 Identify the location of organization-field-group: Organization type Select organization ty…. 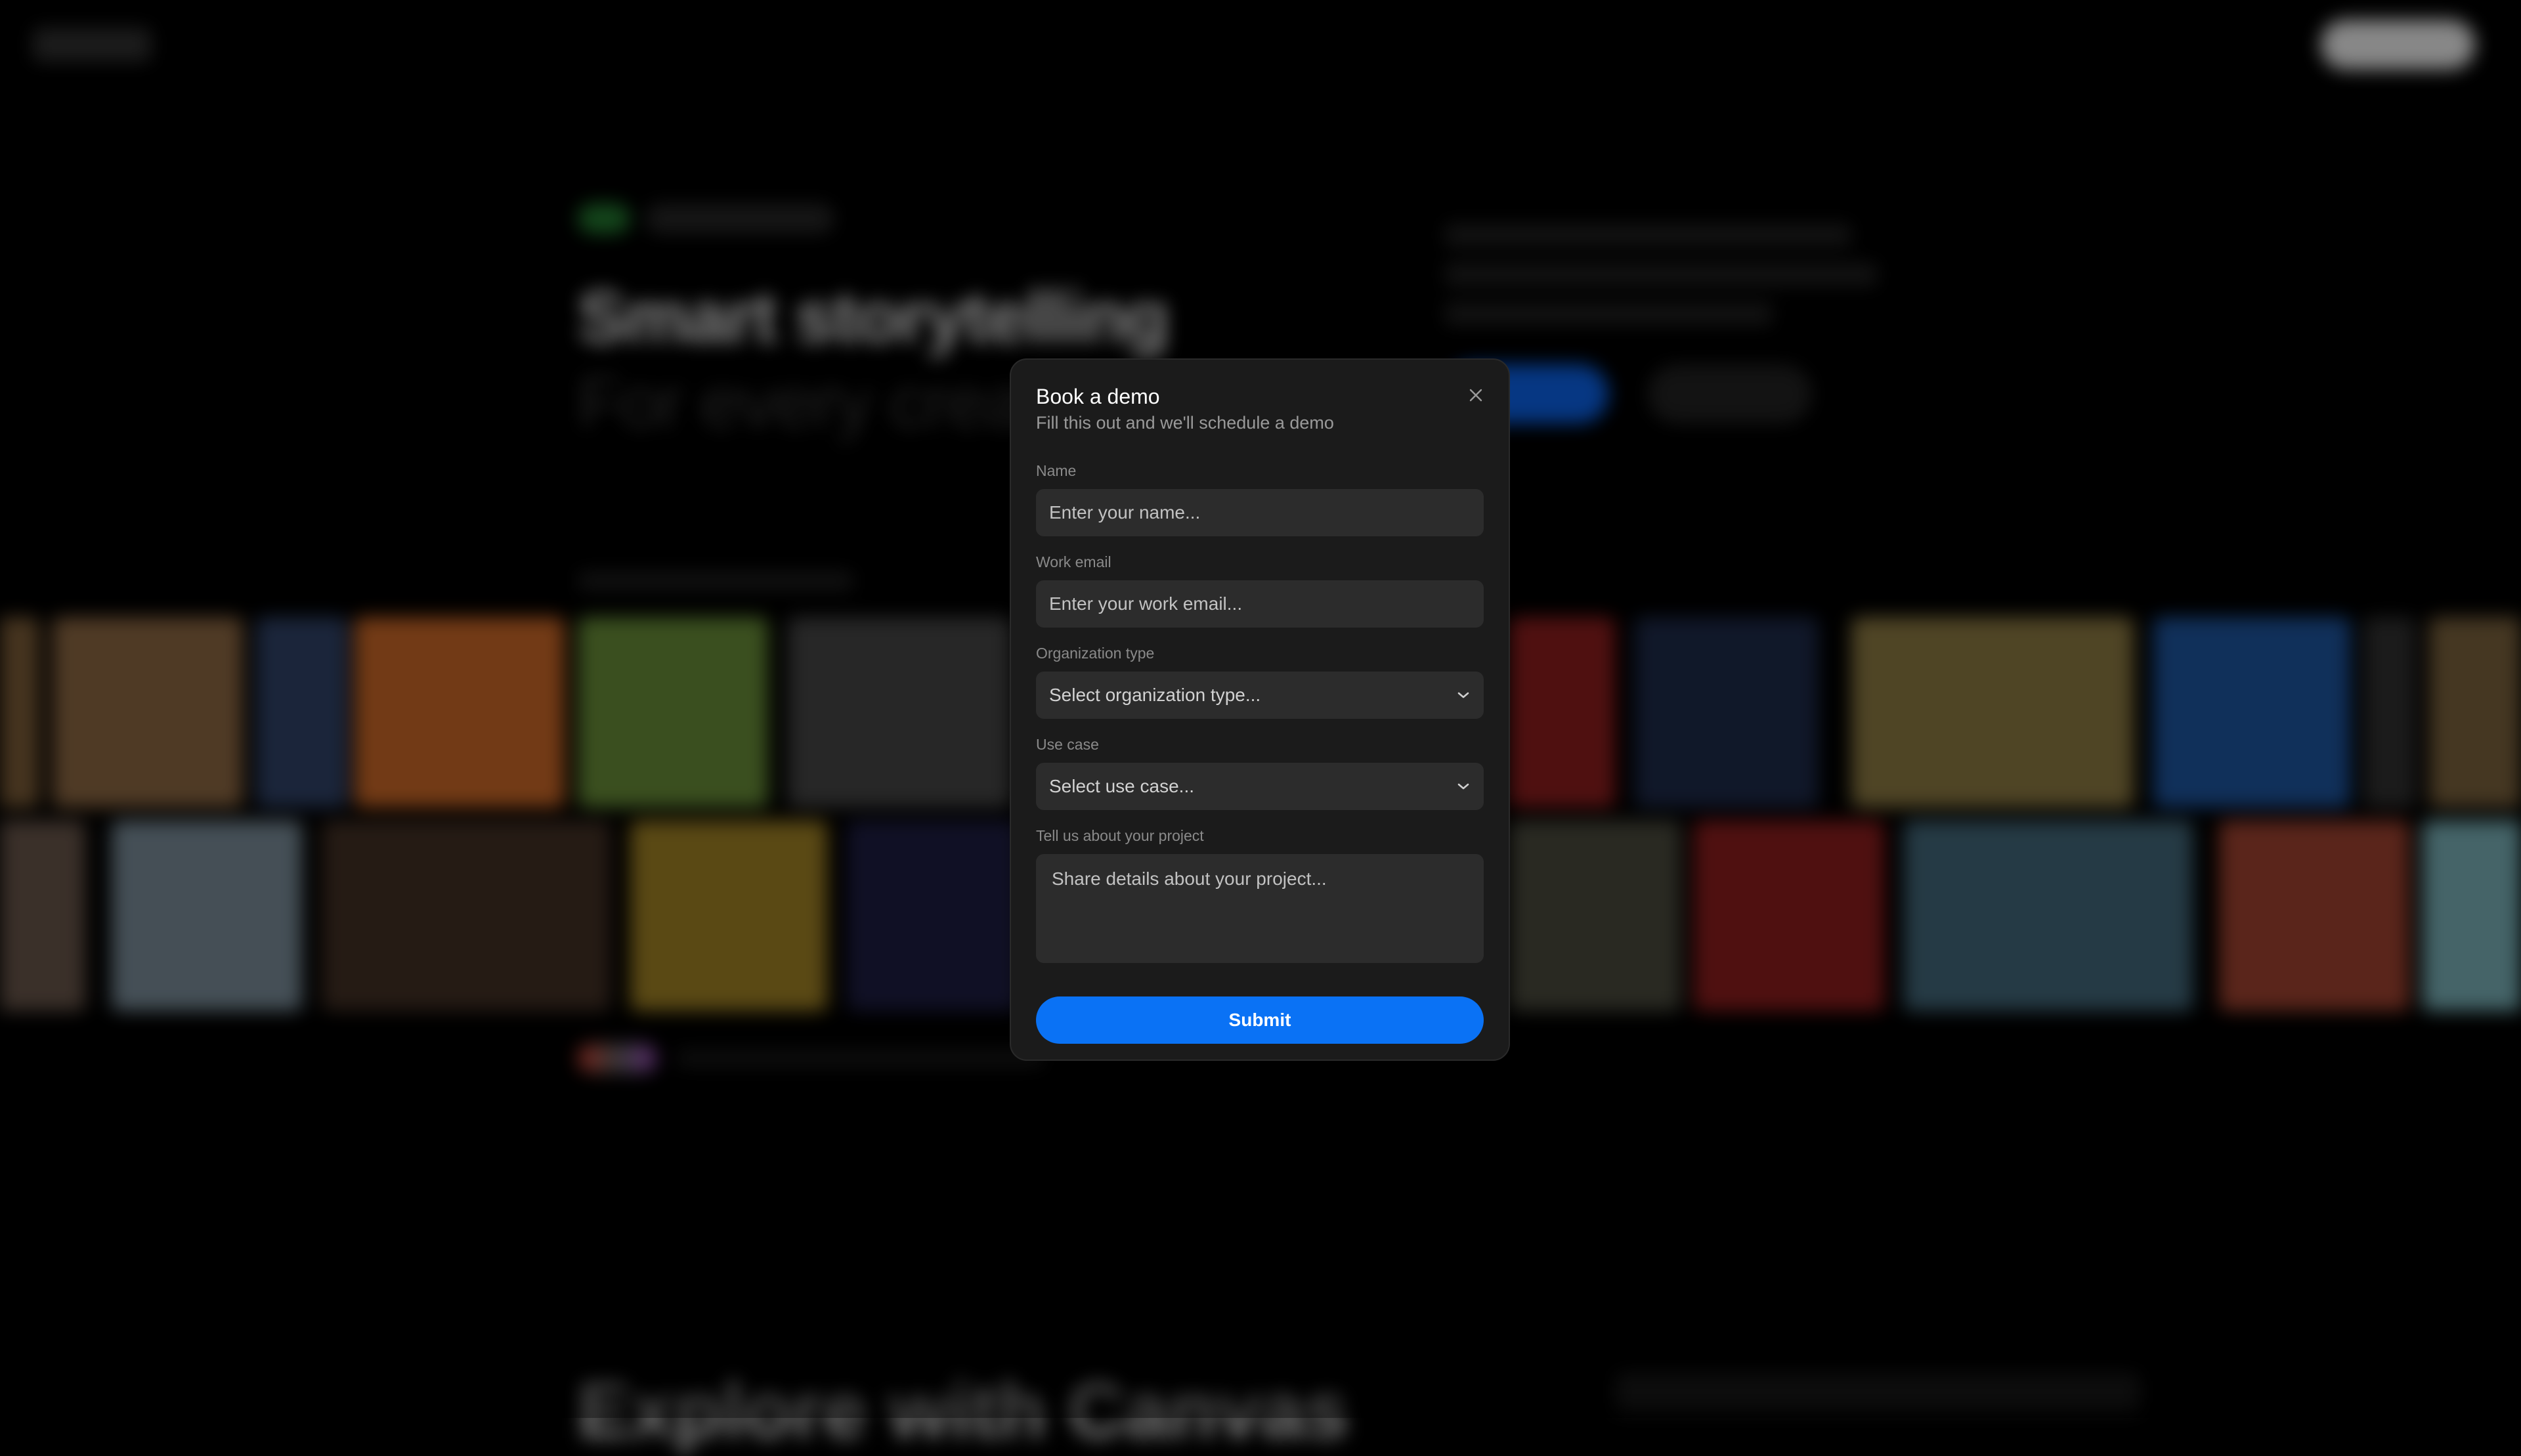
(1260, 682).